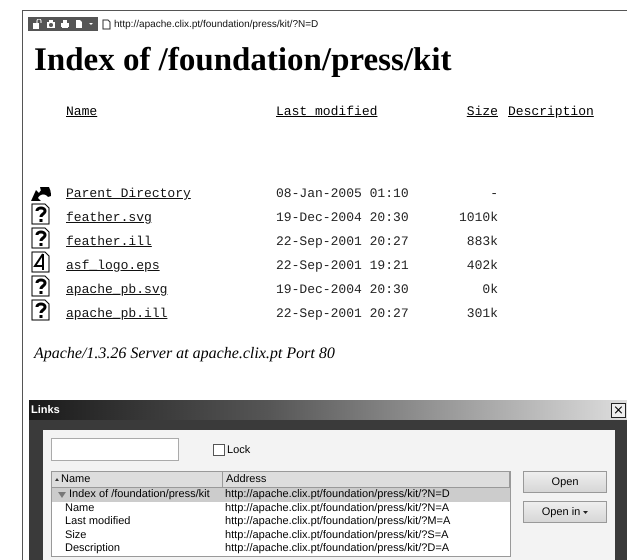 Image resolution: width=627 pixels, height=560 pixels. What do you see at coordinates (338, 521) in the screenshot?
I see `link-address: http://apache.clix.pt/foundation/press/kit/?M=A` at bounding box center [338, 521].